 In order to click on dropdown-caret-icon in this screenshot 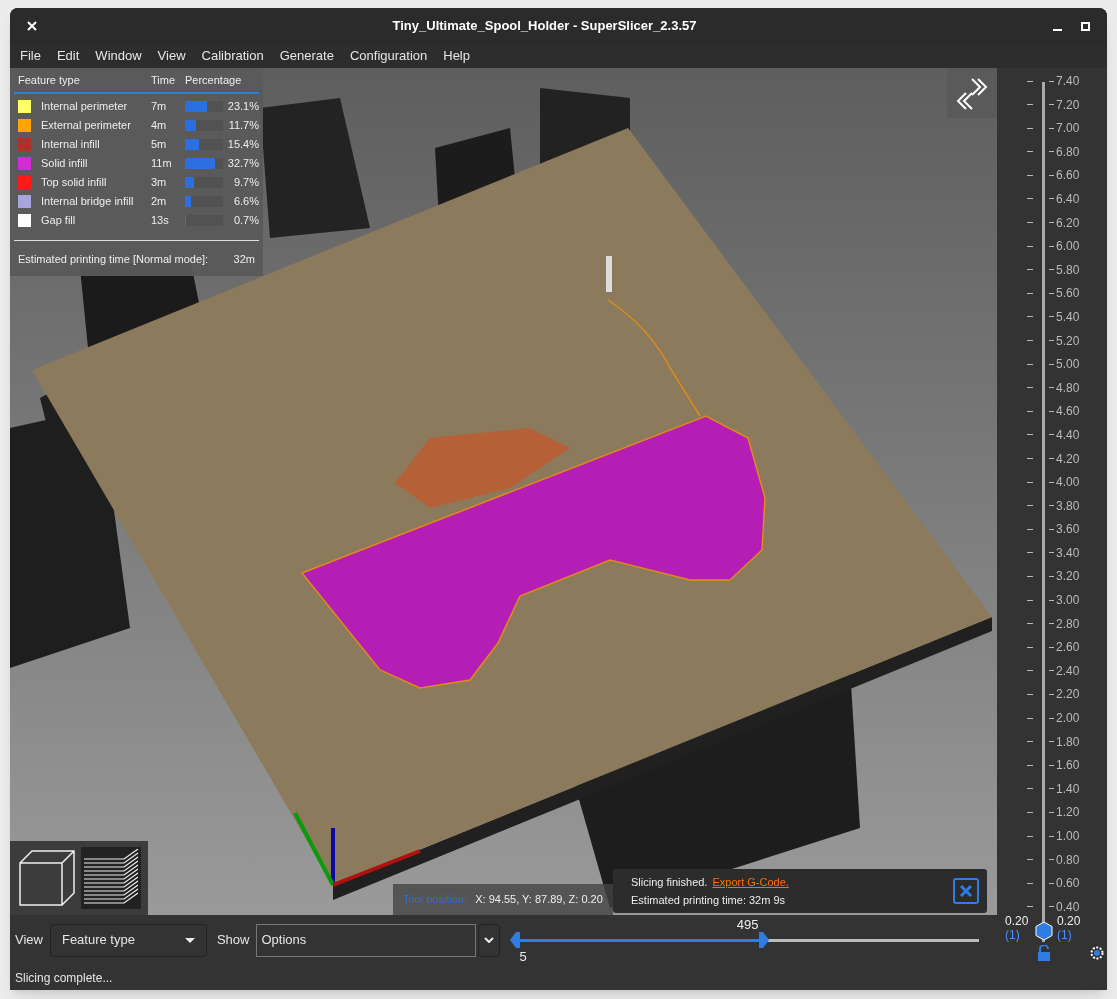, I will do `click(189, 940)`.